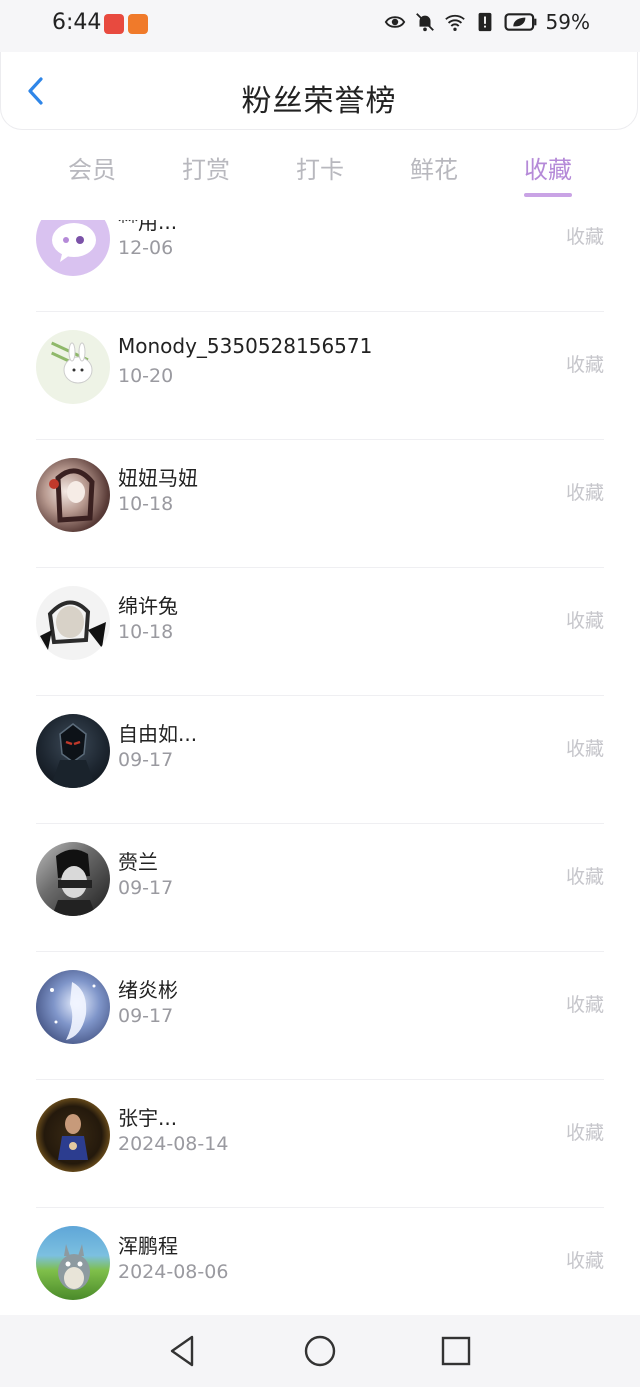 This screenshot has height=1387, width=640. Describe the element at coordinates (320, 376) in the screenshot. I see `list-item: Monody_5350528156571 10-20 收藏` at that location.